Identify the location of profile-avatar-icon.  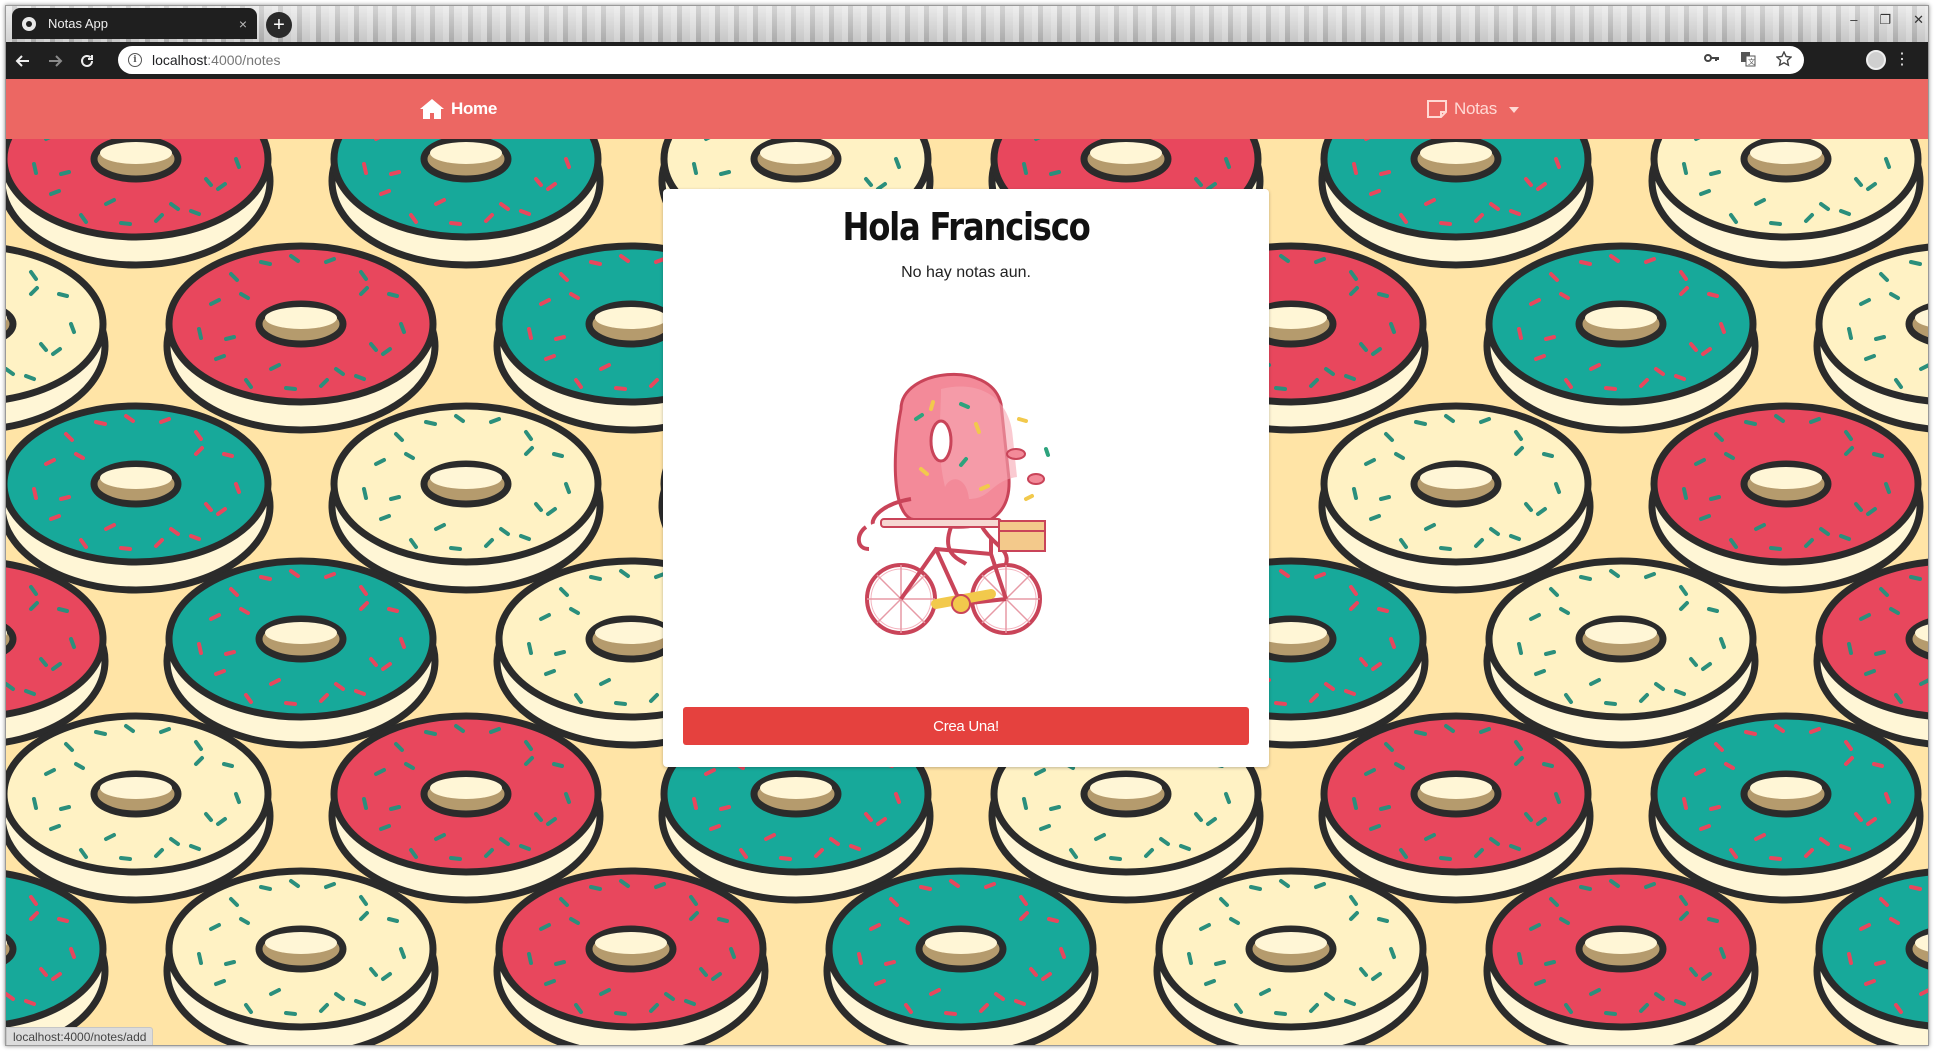
(1876, 60).